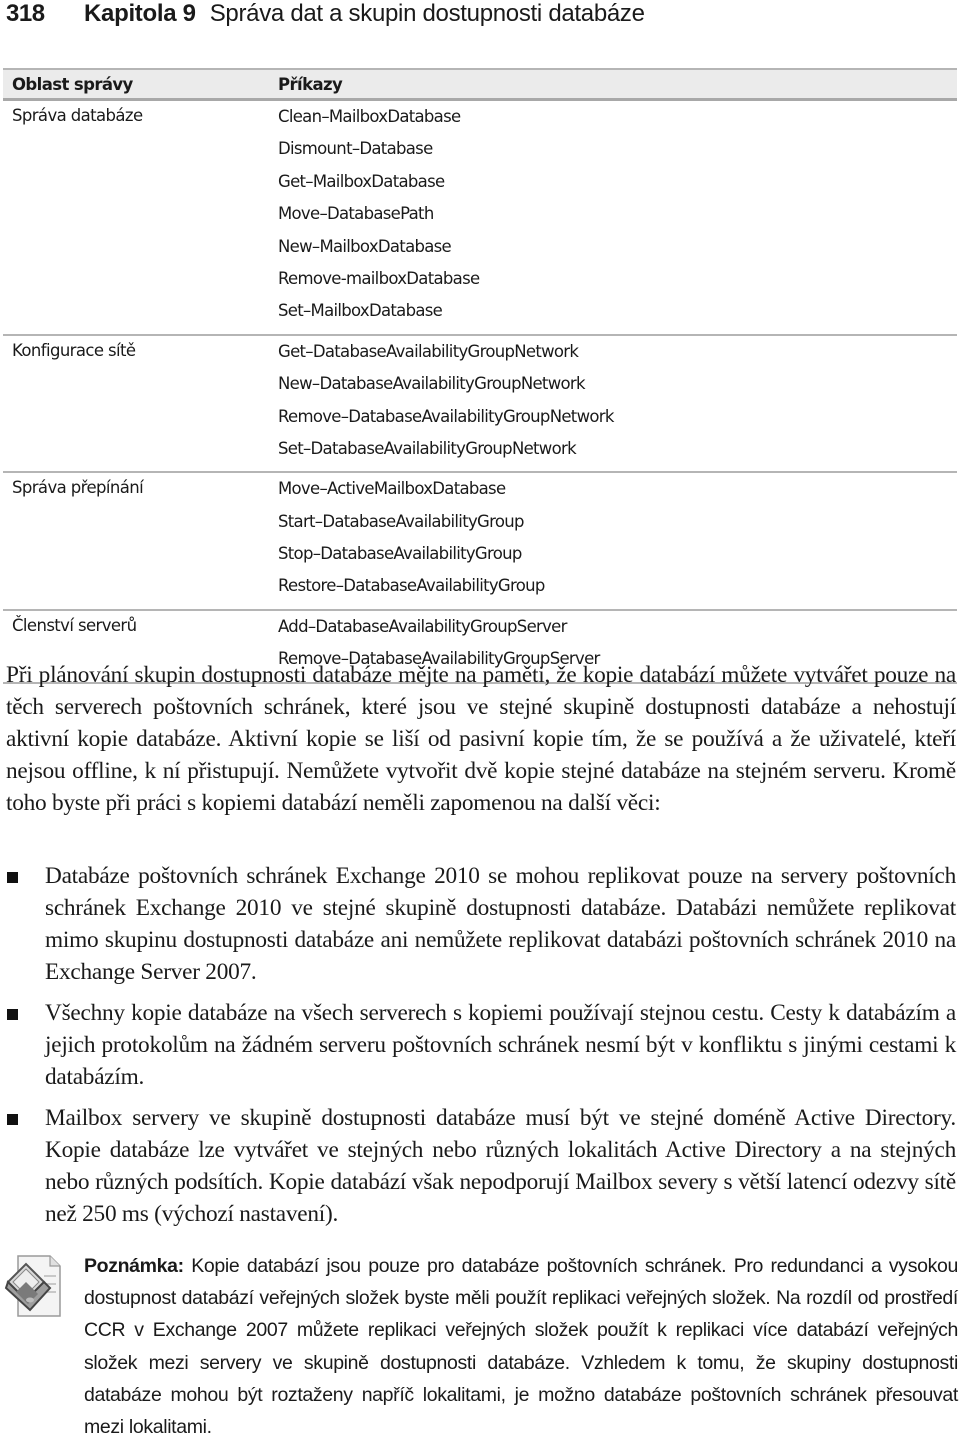  What do you see at coordinates (392, 489) in the screenshot?
I see `command-item: Move–ActiveMailboxDatabase` at bounding box center [392, 489].